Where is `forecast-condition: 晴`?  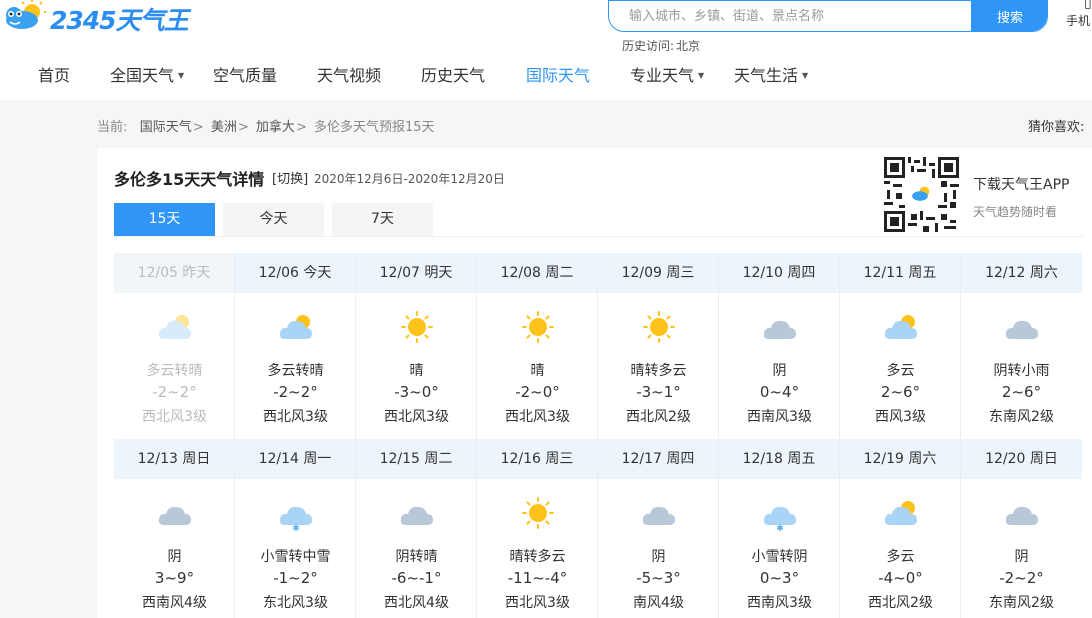
forecast-condition: 晴 is located at coordinates (416, 371).